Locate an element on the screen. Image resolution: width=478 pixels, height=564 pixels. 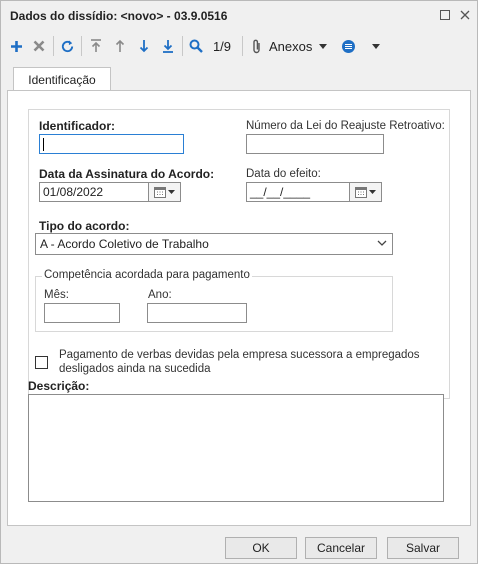
first-record-button is located at coordinates (96, 46).